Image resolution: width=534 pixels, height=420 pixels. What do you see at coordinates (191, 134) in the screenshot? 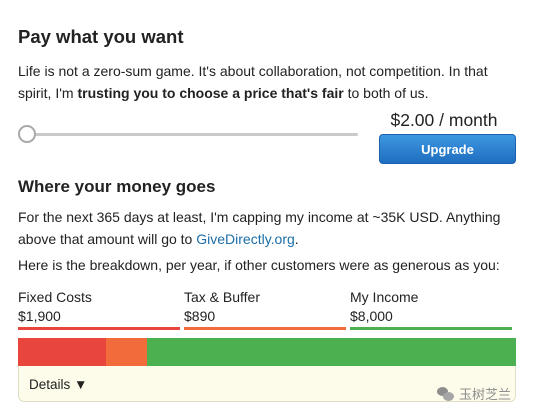
I see `price-slider-track` at bounding box center [191, 134].